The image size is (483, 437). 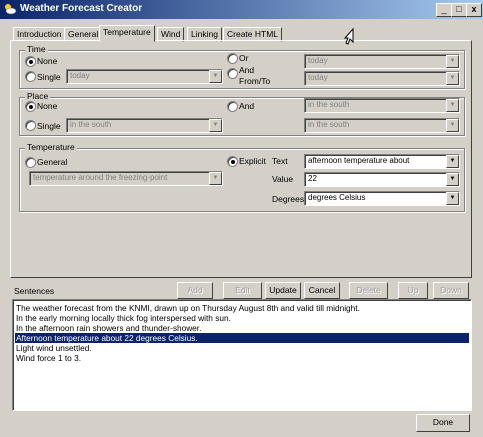 I want to click on time-single-radio, so click(x=30, y=76).